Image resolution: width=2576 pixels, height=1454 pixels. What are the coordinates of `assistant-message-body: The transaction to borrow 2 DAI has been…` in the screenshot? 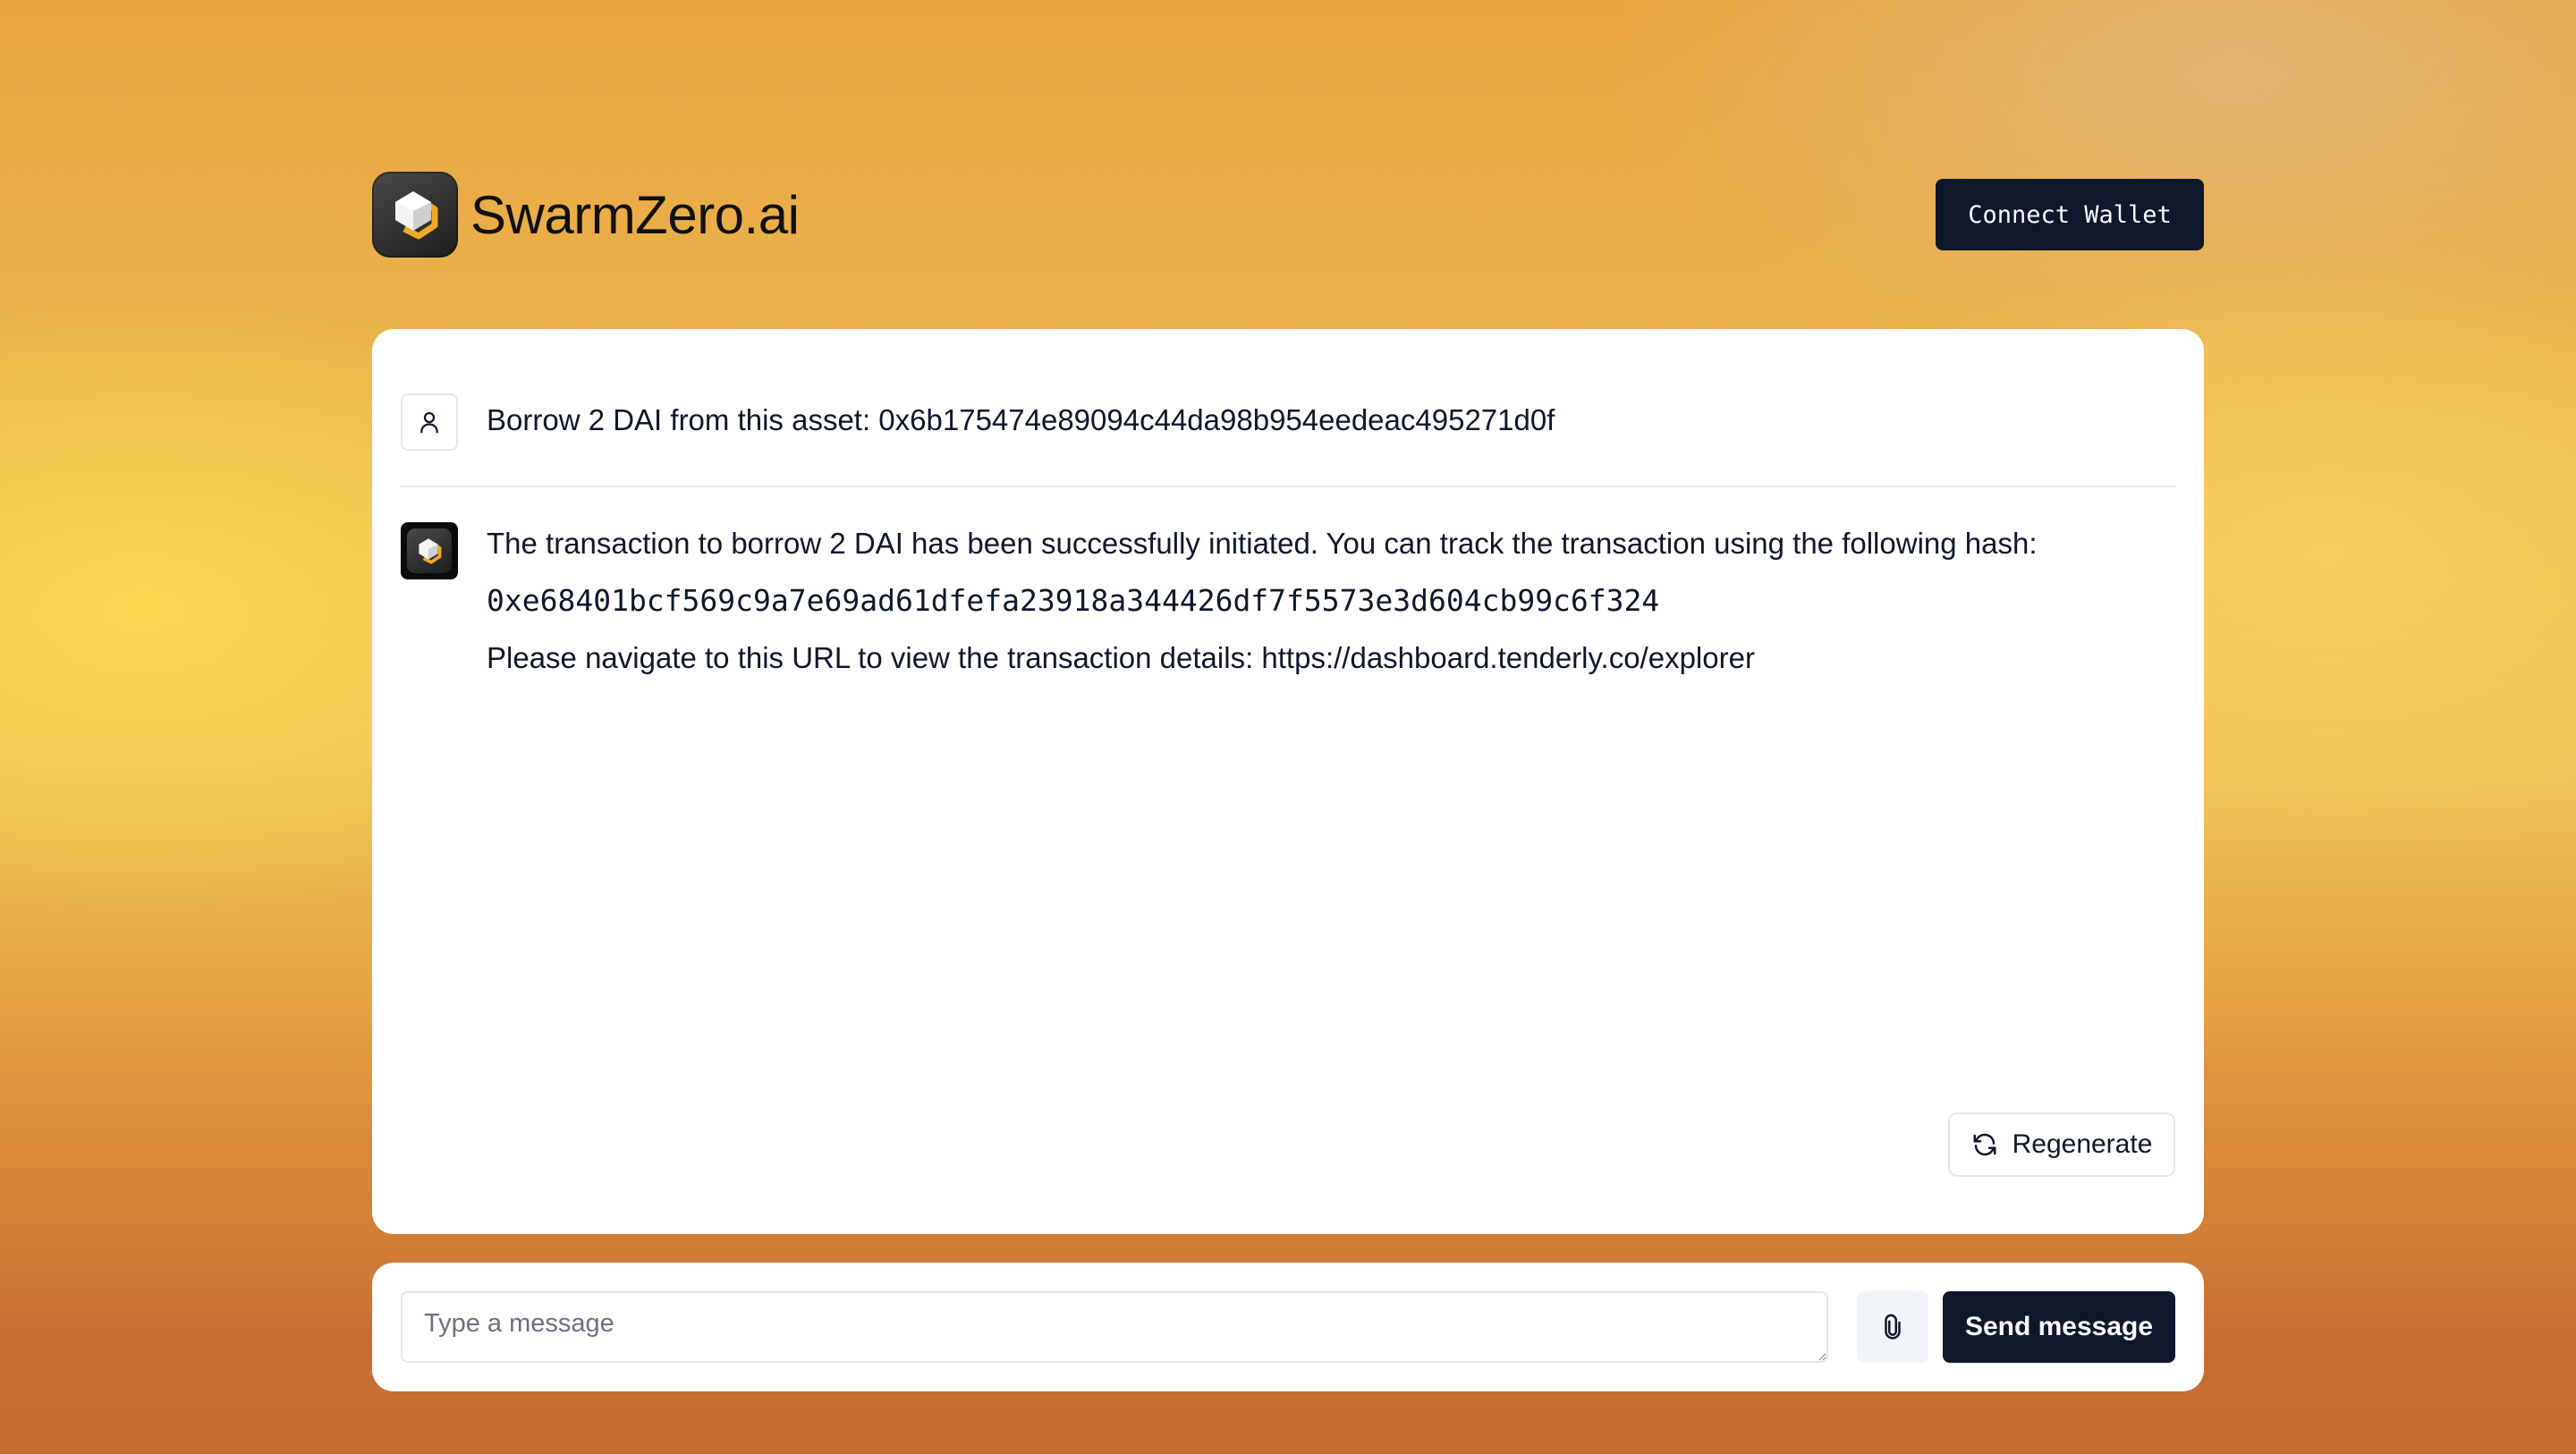 It's located at (1274, 601).